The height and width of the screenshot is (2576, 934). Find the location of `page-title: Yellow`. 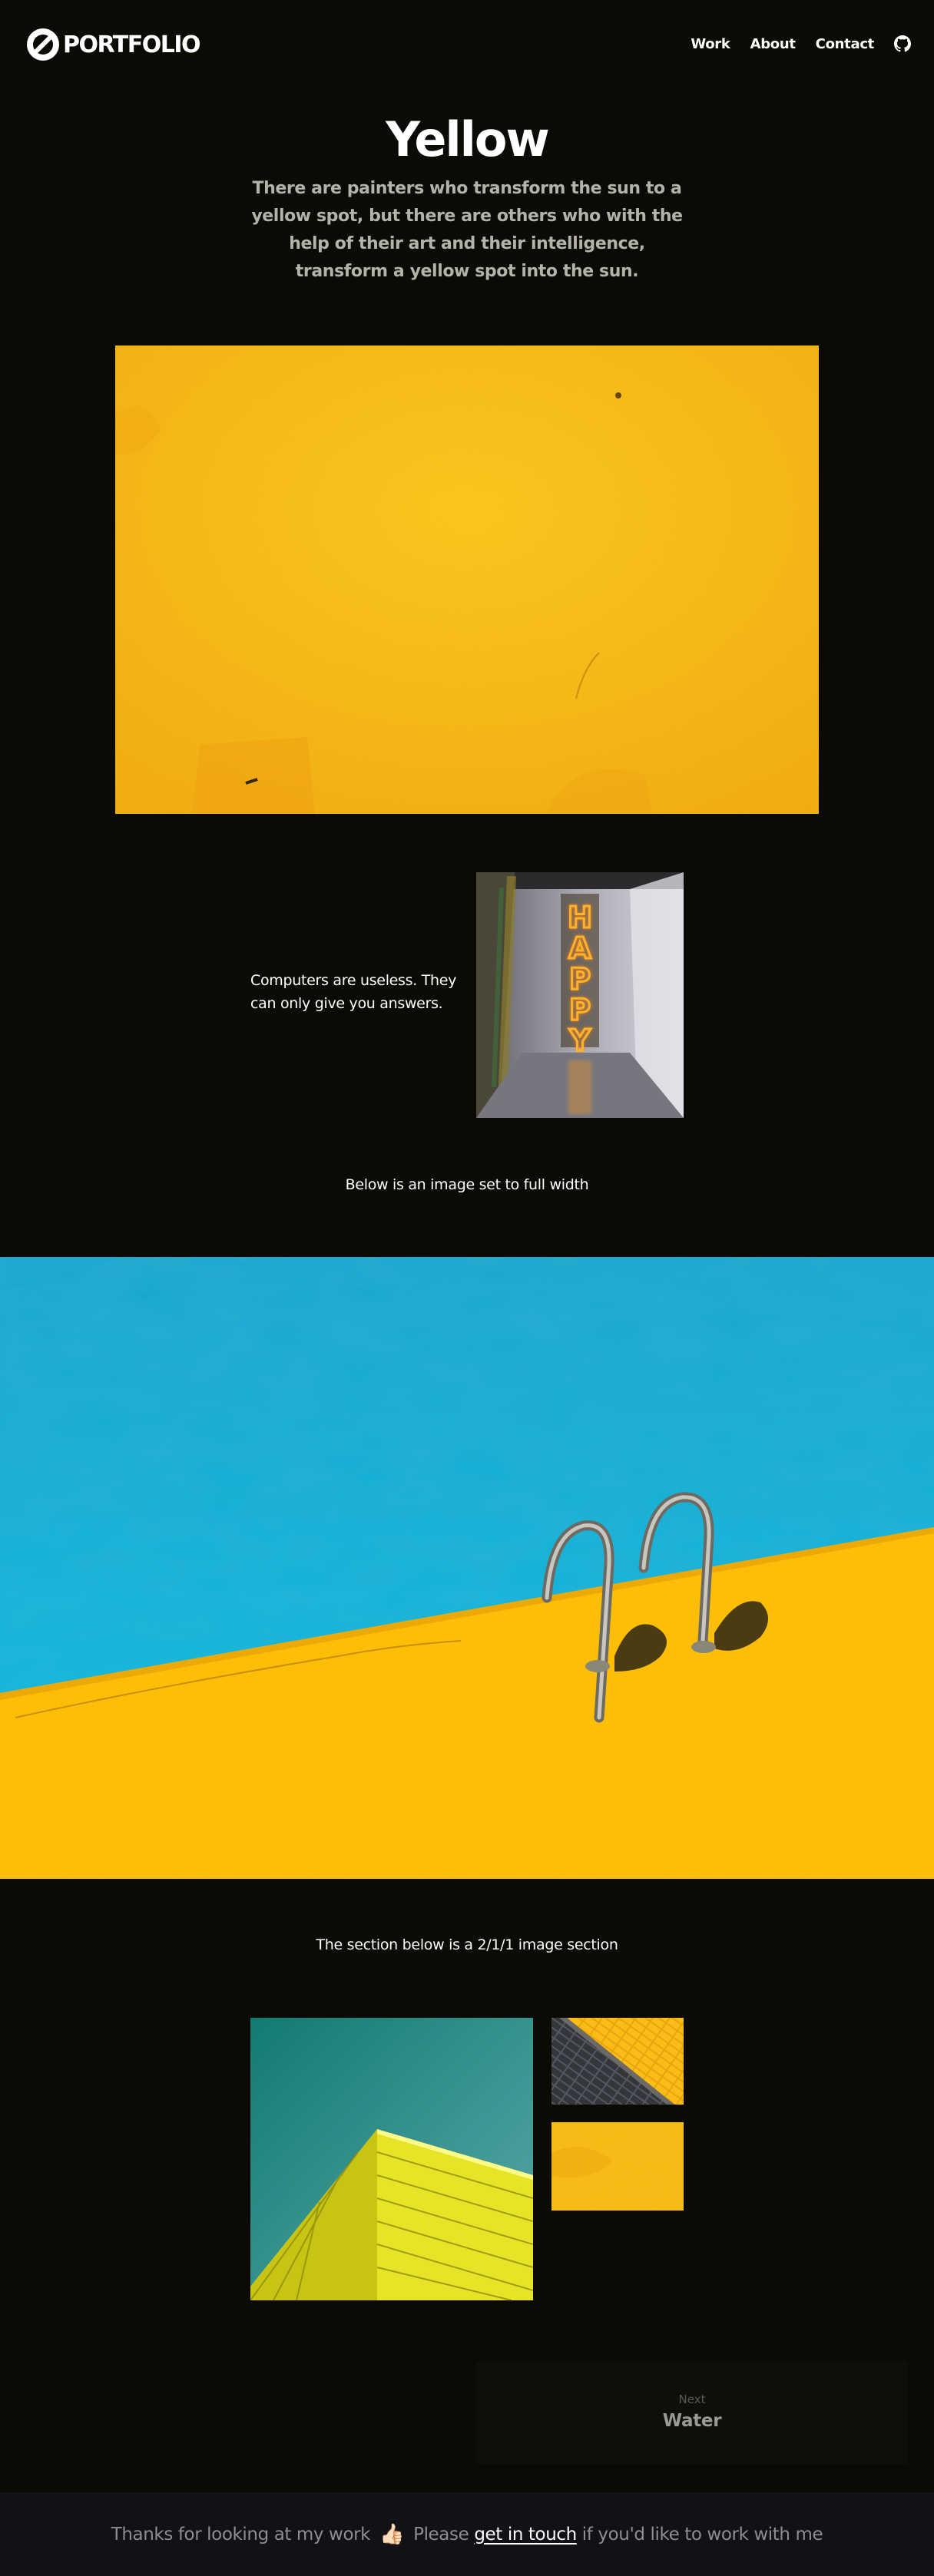

page-title: Yellow is located at coordinates (468, 139).